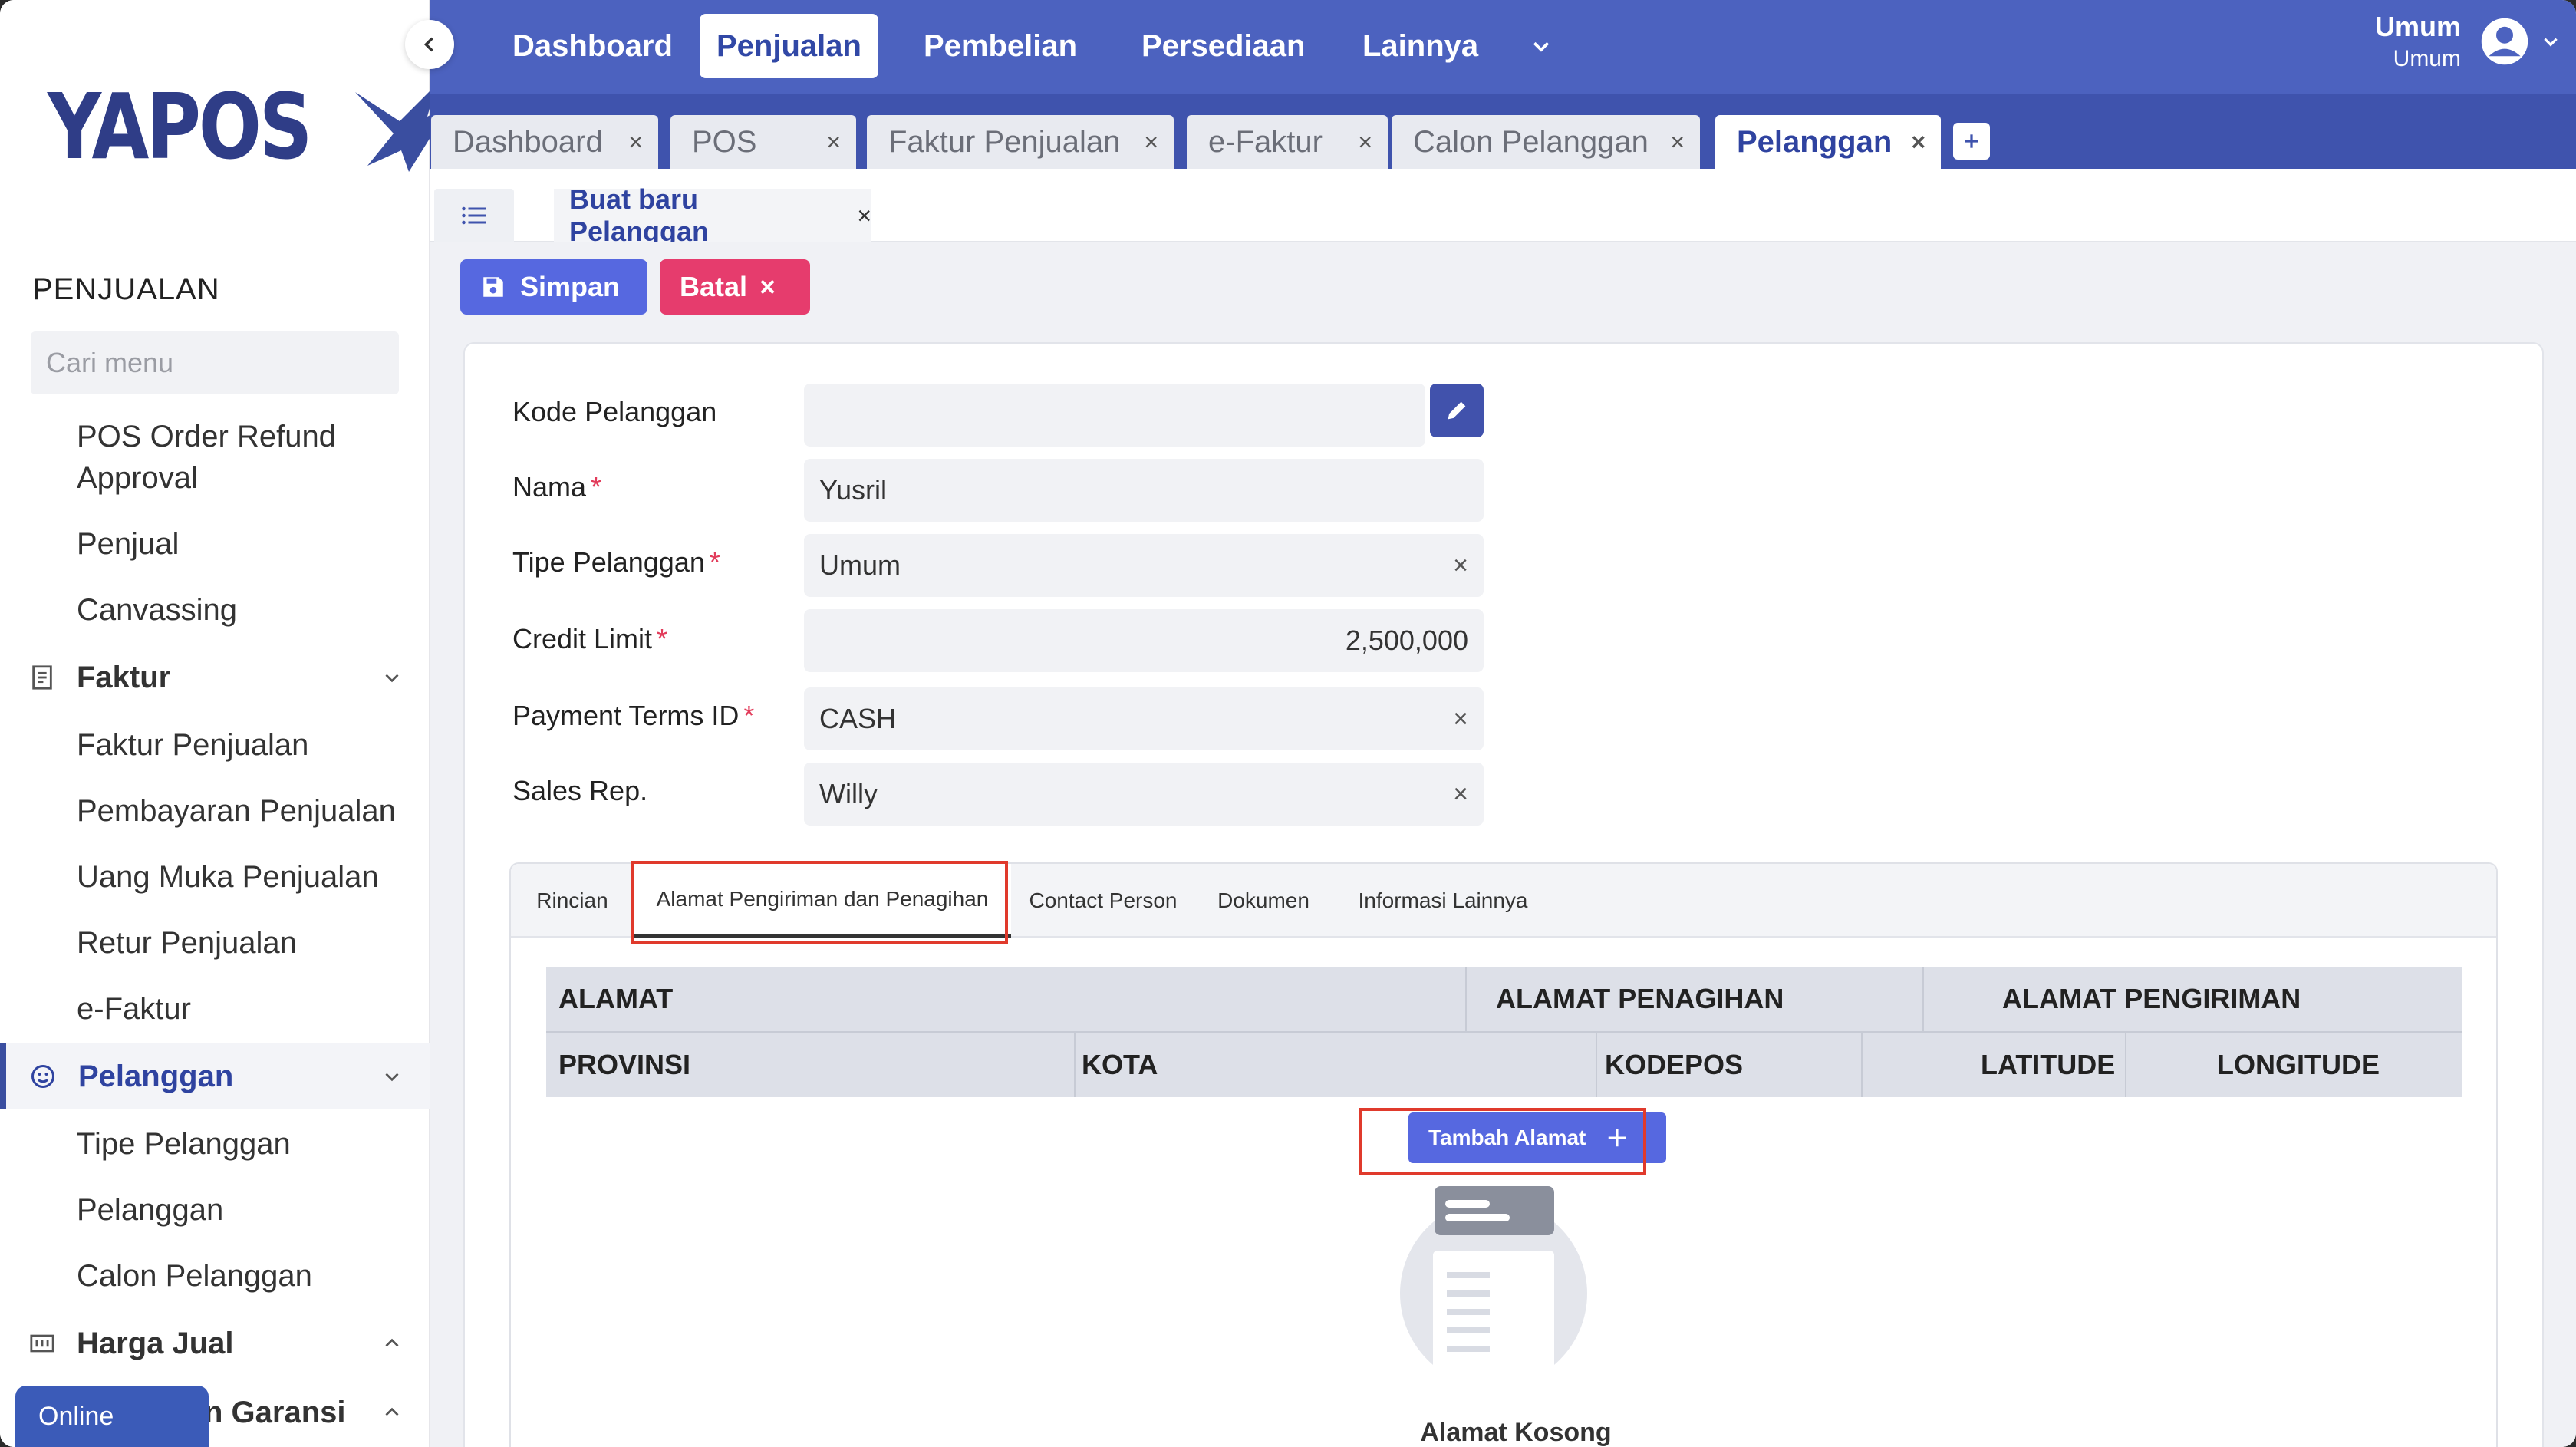  What do you see at coordinates (1144, 640) in the screenshot?
I see `credit-limit-field: 2,500,000` at bounding box center [1144, 640].